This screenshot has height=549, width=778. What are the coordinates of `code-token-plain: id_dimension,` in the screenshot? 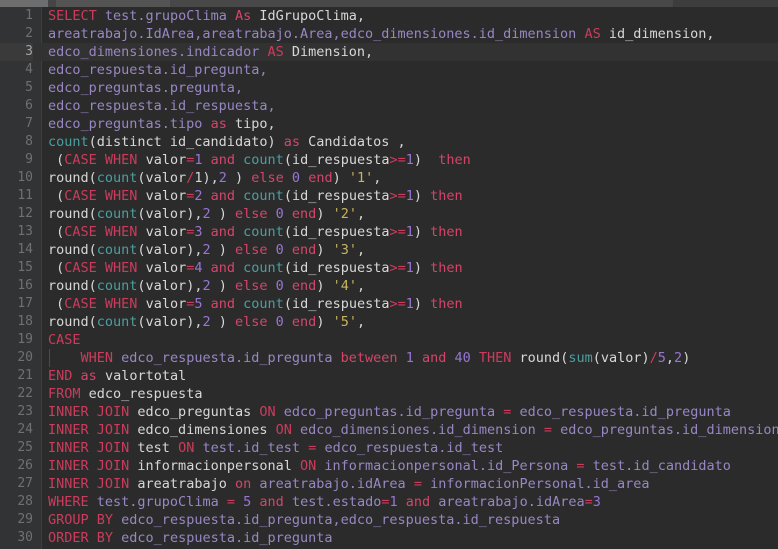 It's located at (661, 34).